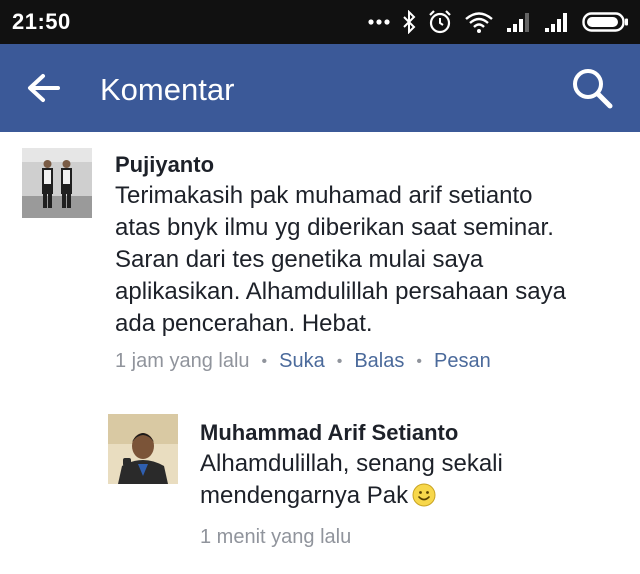 The width and height of the screenshot is (640, 574). I want to click on reply-author: Muhammad Arif Setianto, so click(329, 433).